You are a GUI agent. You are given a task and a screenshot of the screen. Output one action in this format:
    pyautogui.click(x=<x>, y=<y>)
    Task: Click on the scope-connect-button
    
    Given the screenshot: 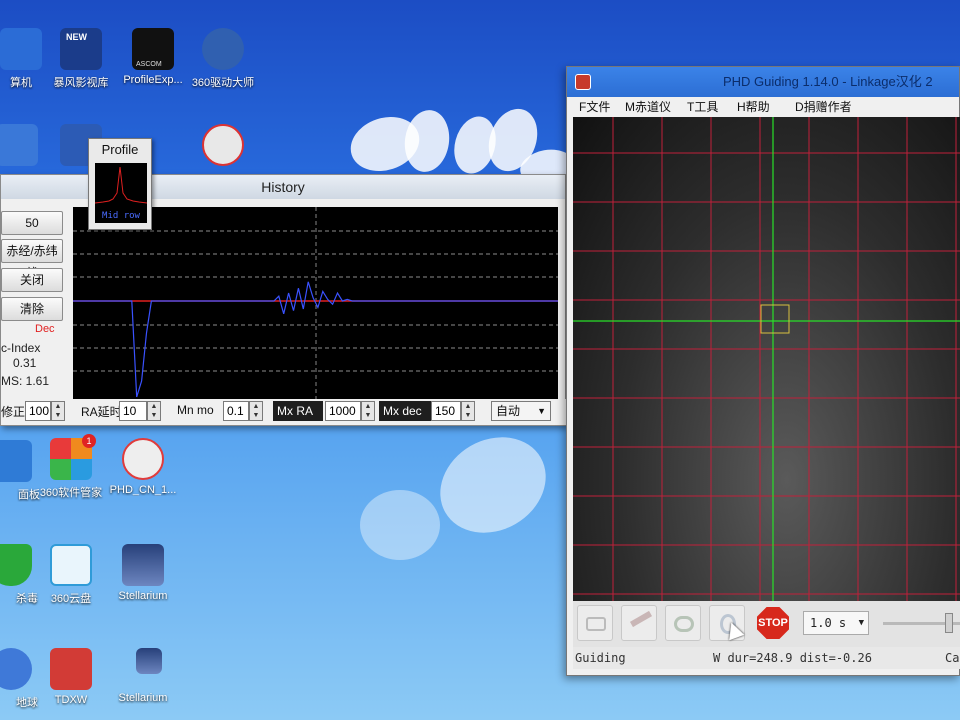 What is the action you would take?
    pyautogui.click(x=639, y=623)
    